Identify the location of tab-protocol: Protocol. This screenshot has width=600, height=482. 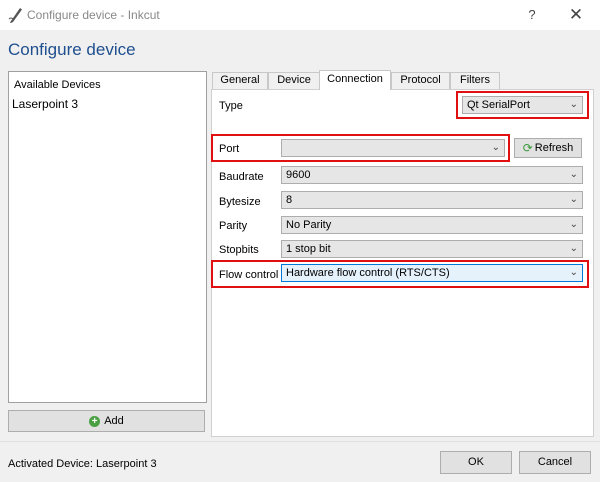
(420, 80).